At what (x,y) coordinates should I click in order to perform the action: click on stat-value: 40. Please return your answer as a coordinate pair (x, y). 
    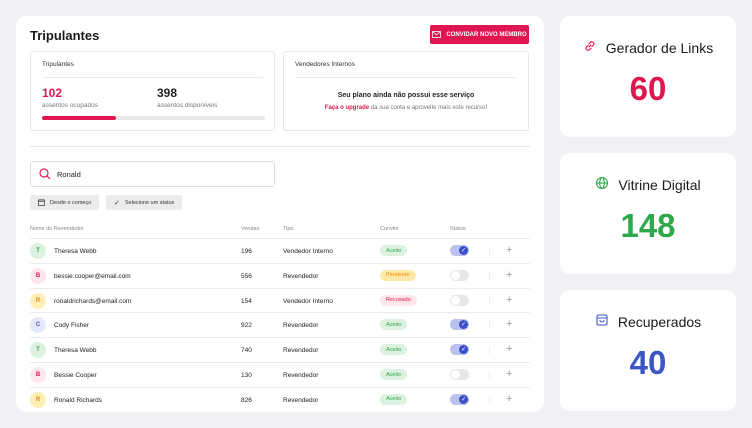
    Looking at the image, I should click on (648, 362).